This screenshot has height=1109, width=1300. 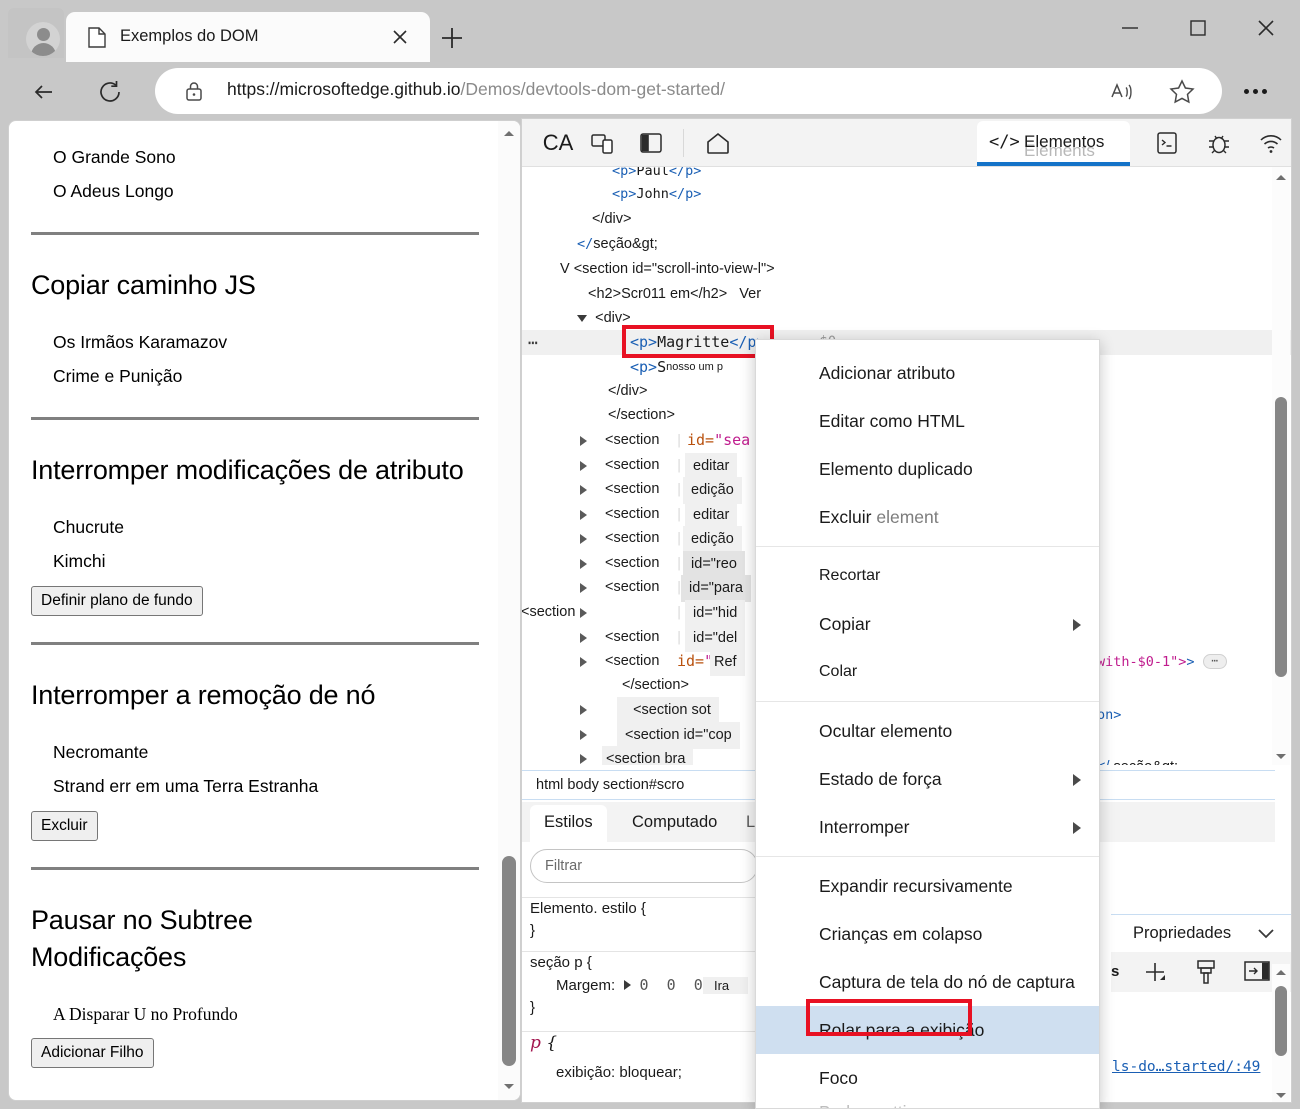 I want to click on add-child-button: Adicionar Filho, so click(x=92, y=1053).